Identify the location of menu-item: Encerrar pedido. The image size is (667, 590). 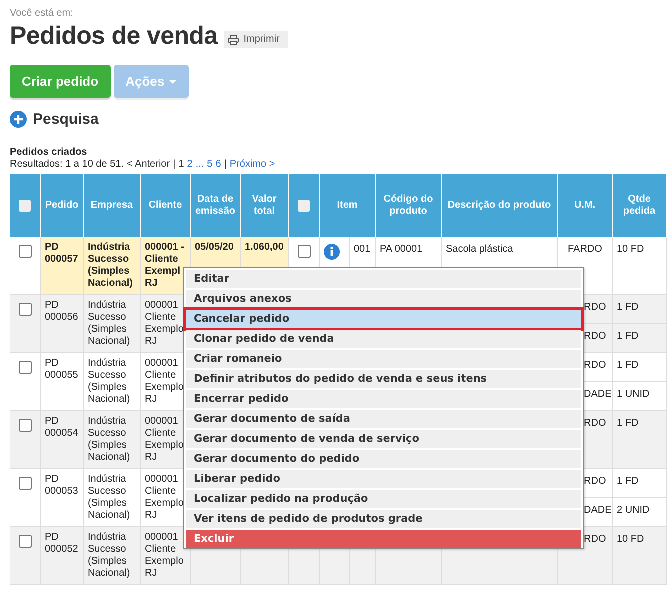
(383, 399).